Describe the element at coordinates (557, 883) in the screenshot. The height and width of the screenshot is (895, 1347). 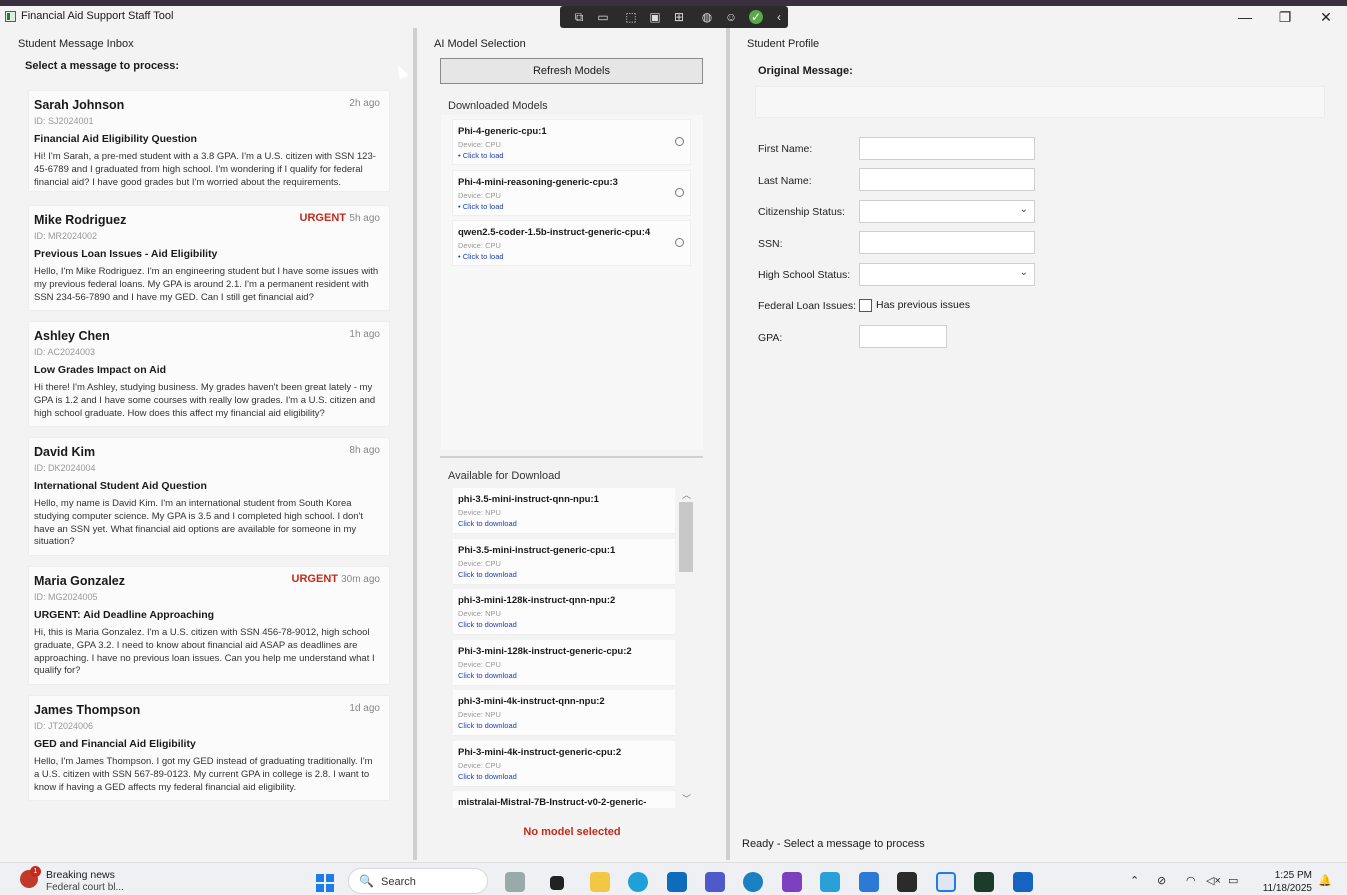
I see `task-view-icon` at that location.